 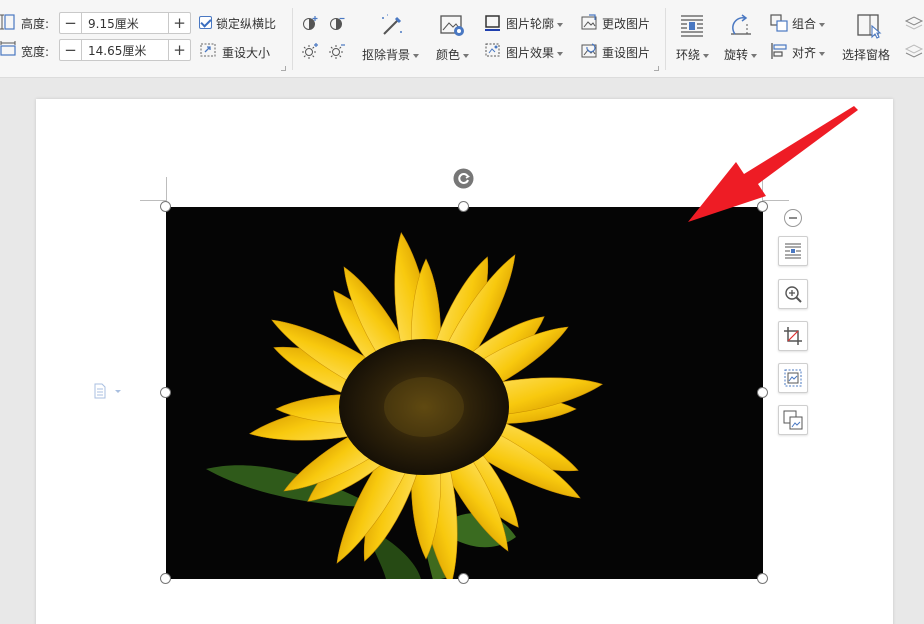 I want to click on replace-image-button, so click(x=793, y=420).